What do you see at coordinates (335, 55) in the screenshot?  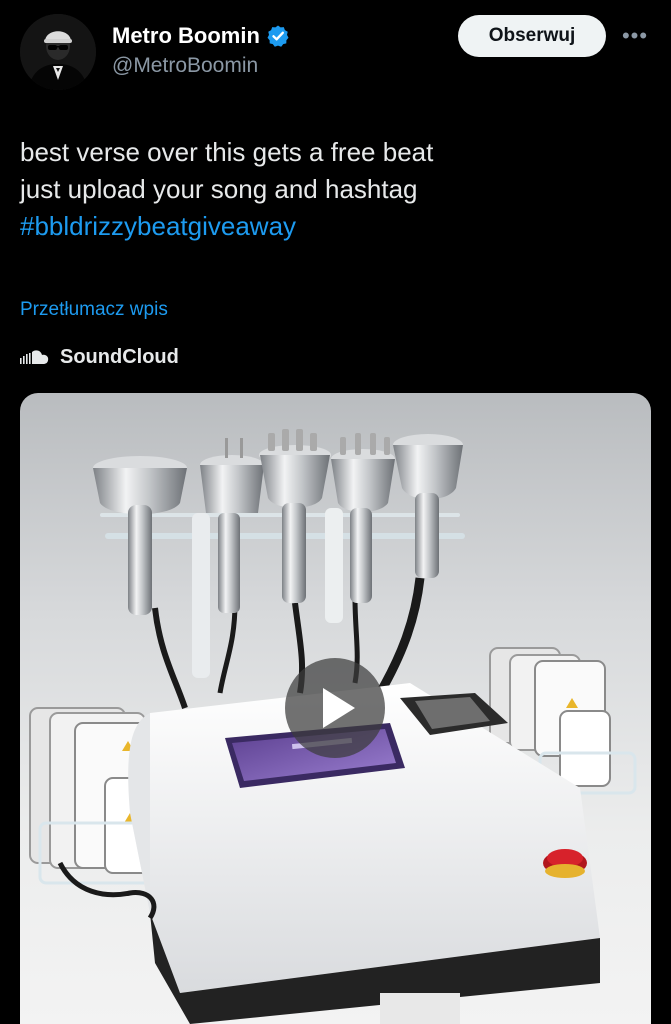 I see `tweet-header: Metro Boomin @MetroBoomin Obserwuj •••` at bounding box center [335, 55].